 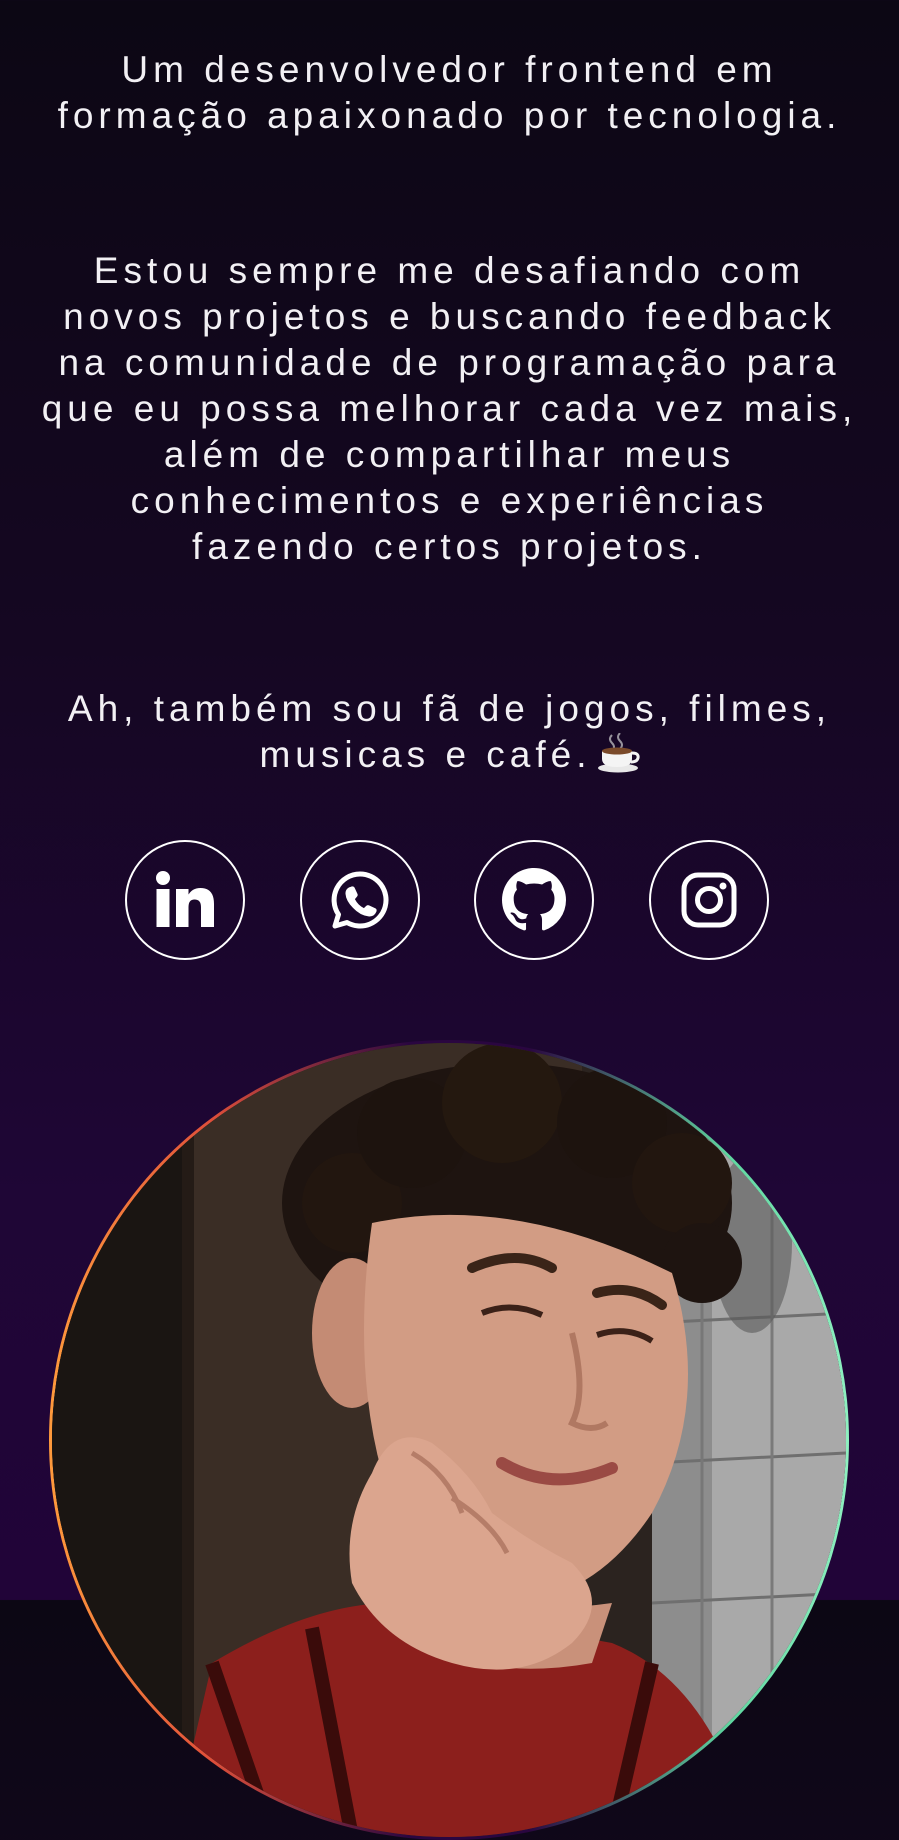 I want to click on github-button, so click(x=534, y=900).